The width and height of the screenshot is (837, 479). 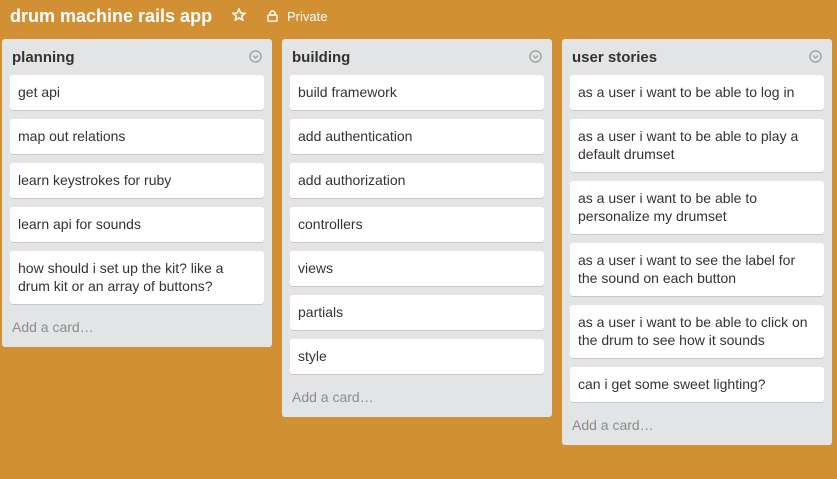 I want to click on board-title: drum machine rails app, so click(x=111, y=16).